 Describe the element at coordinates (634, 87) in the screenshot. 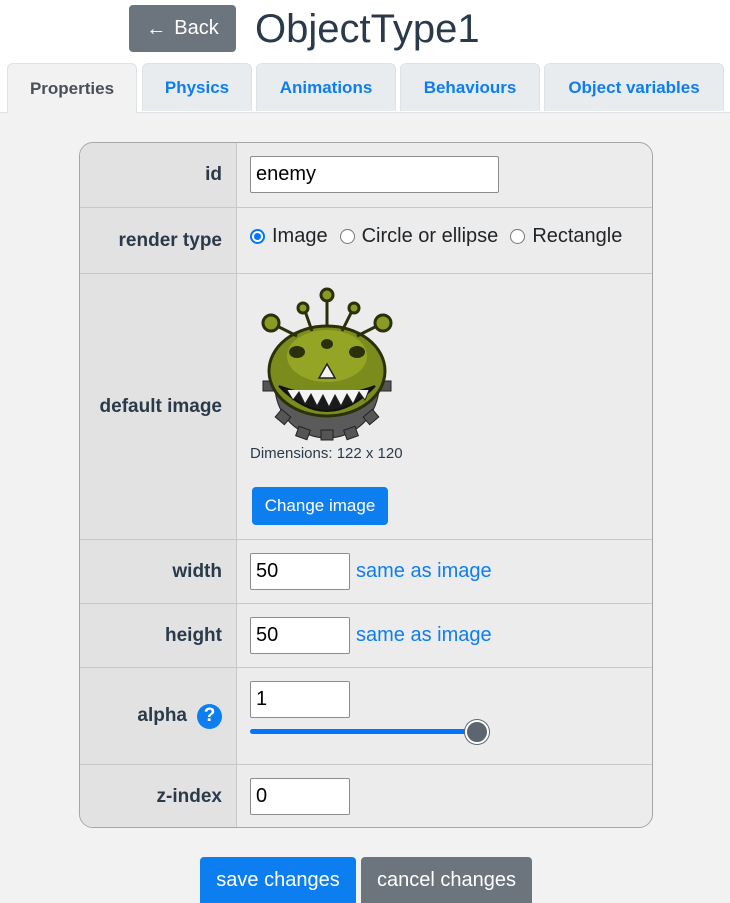

I see `tab-object-variables: Object variables` at that location.